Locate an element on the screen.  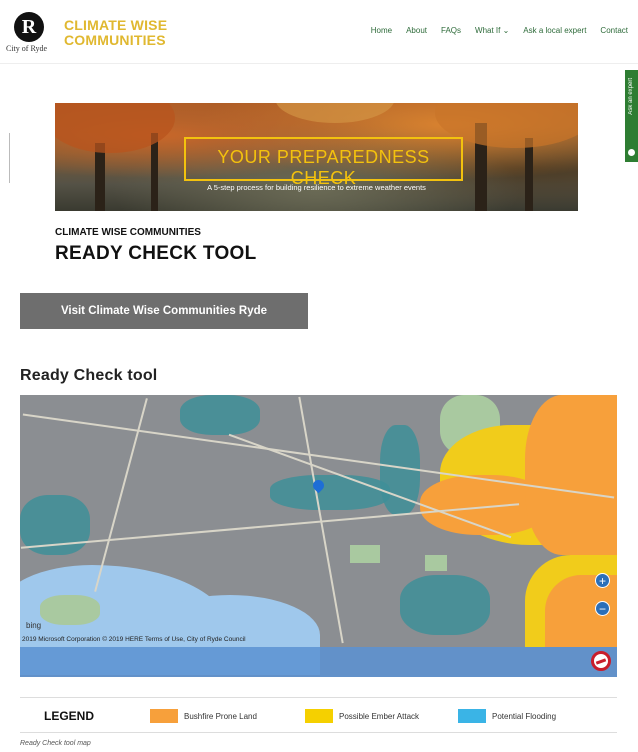
bing-logo: bing is located at coordinates (34, 625).